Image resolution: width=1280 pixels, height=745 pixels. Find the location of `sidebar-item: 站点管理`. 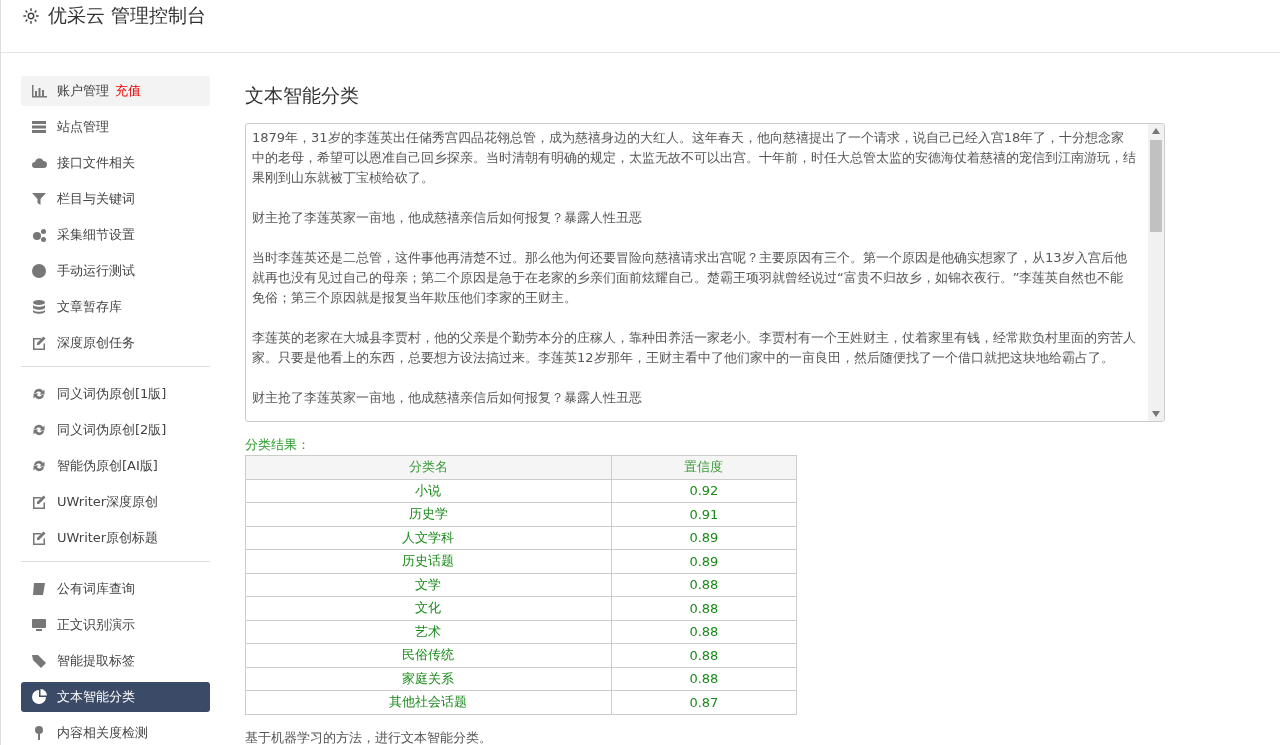

sidebar-item: 站点管理 is located at coordinates (115, 127).